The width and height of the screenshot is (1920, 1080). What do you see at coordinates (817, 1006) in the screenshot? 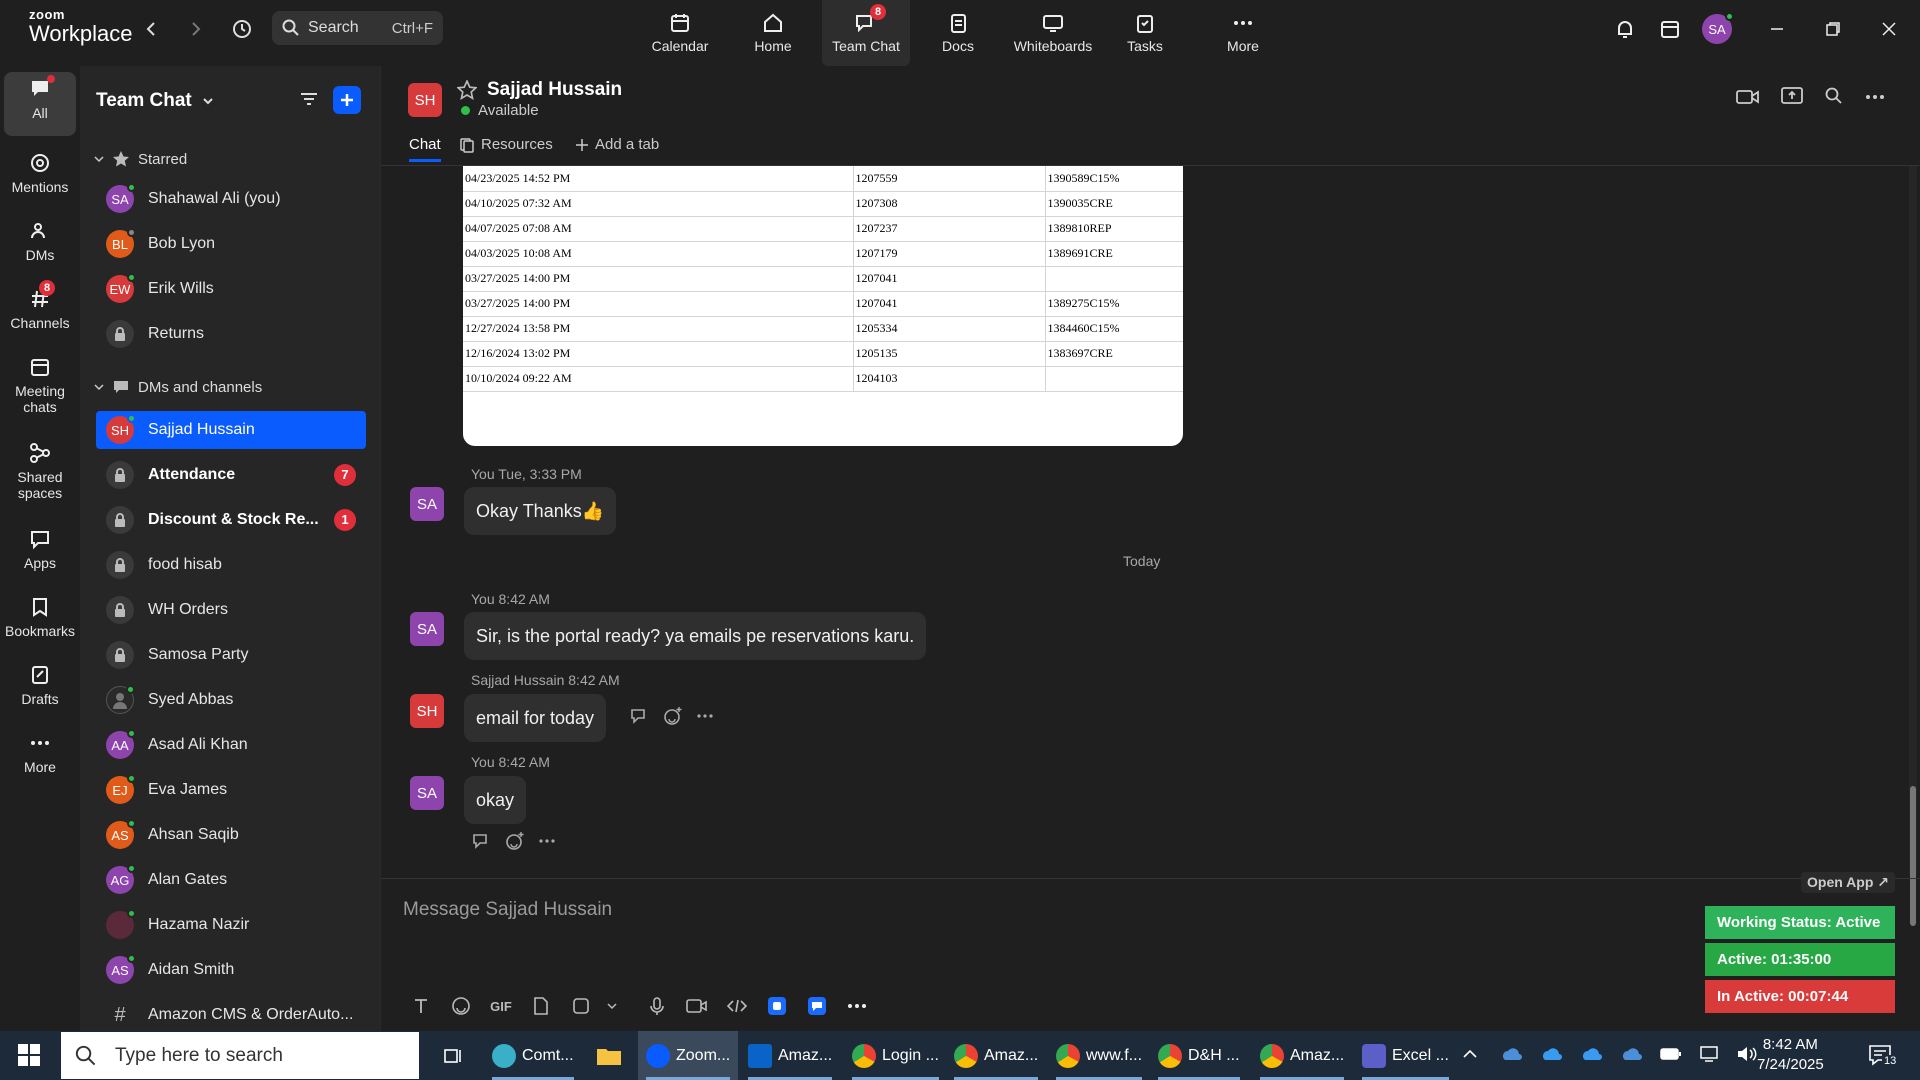
I see `app-button-two` at bounding box center [817, 1006].